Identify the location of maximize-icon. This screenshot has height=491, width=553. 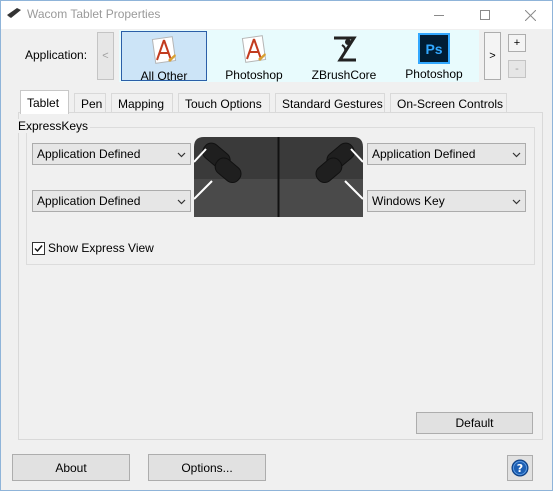
(484, 15).